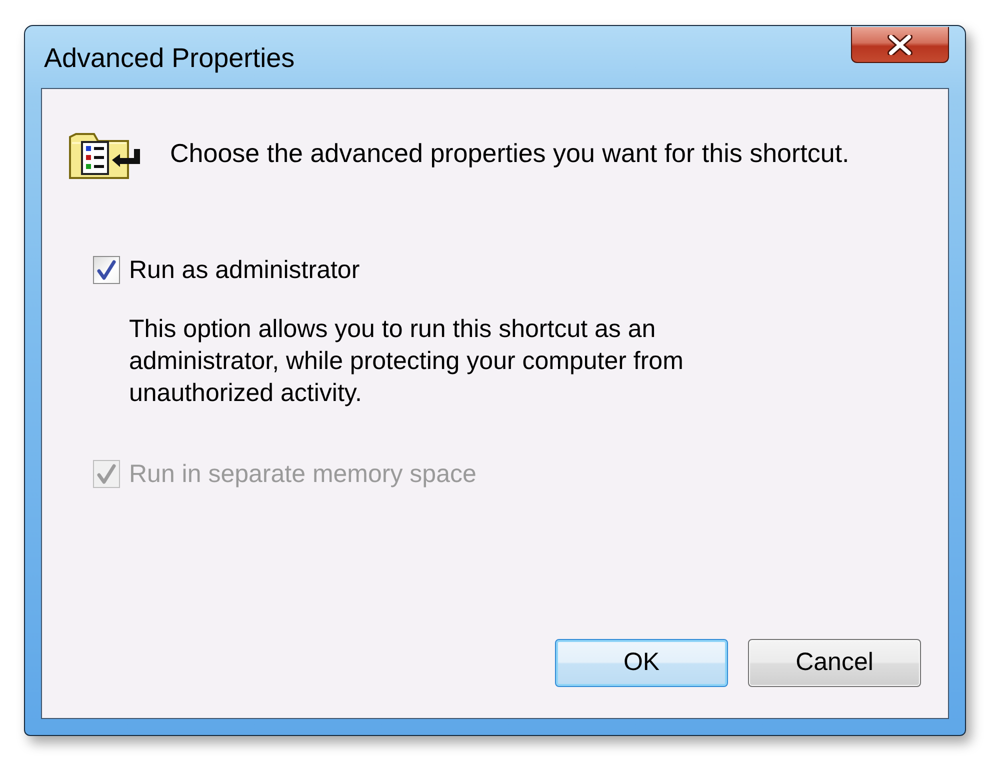 The image size is (1000, 770). I want to click on close-button, so click(900, 45).